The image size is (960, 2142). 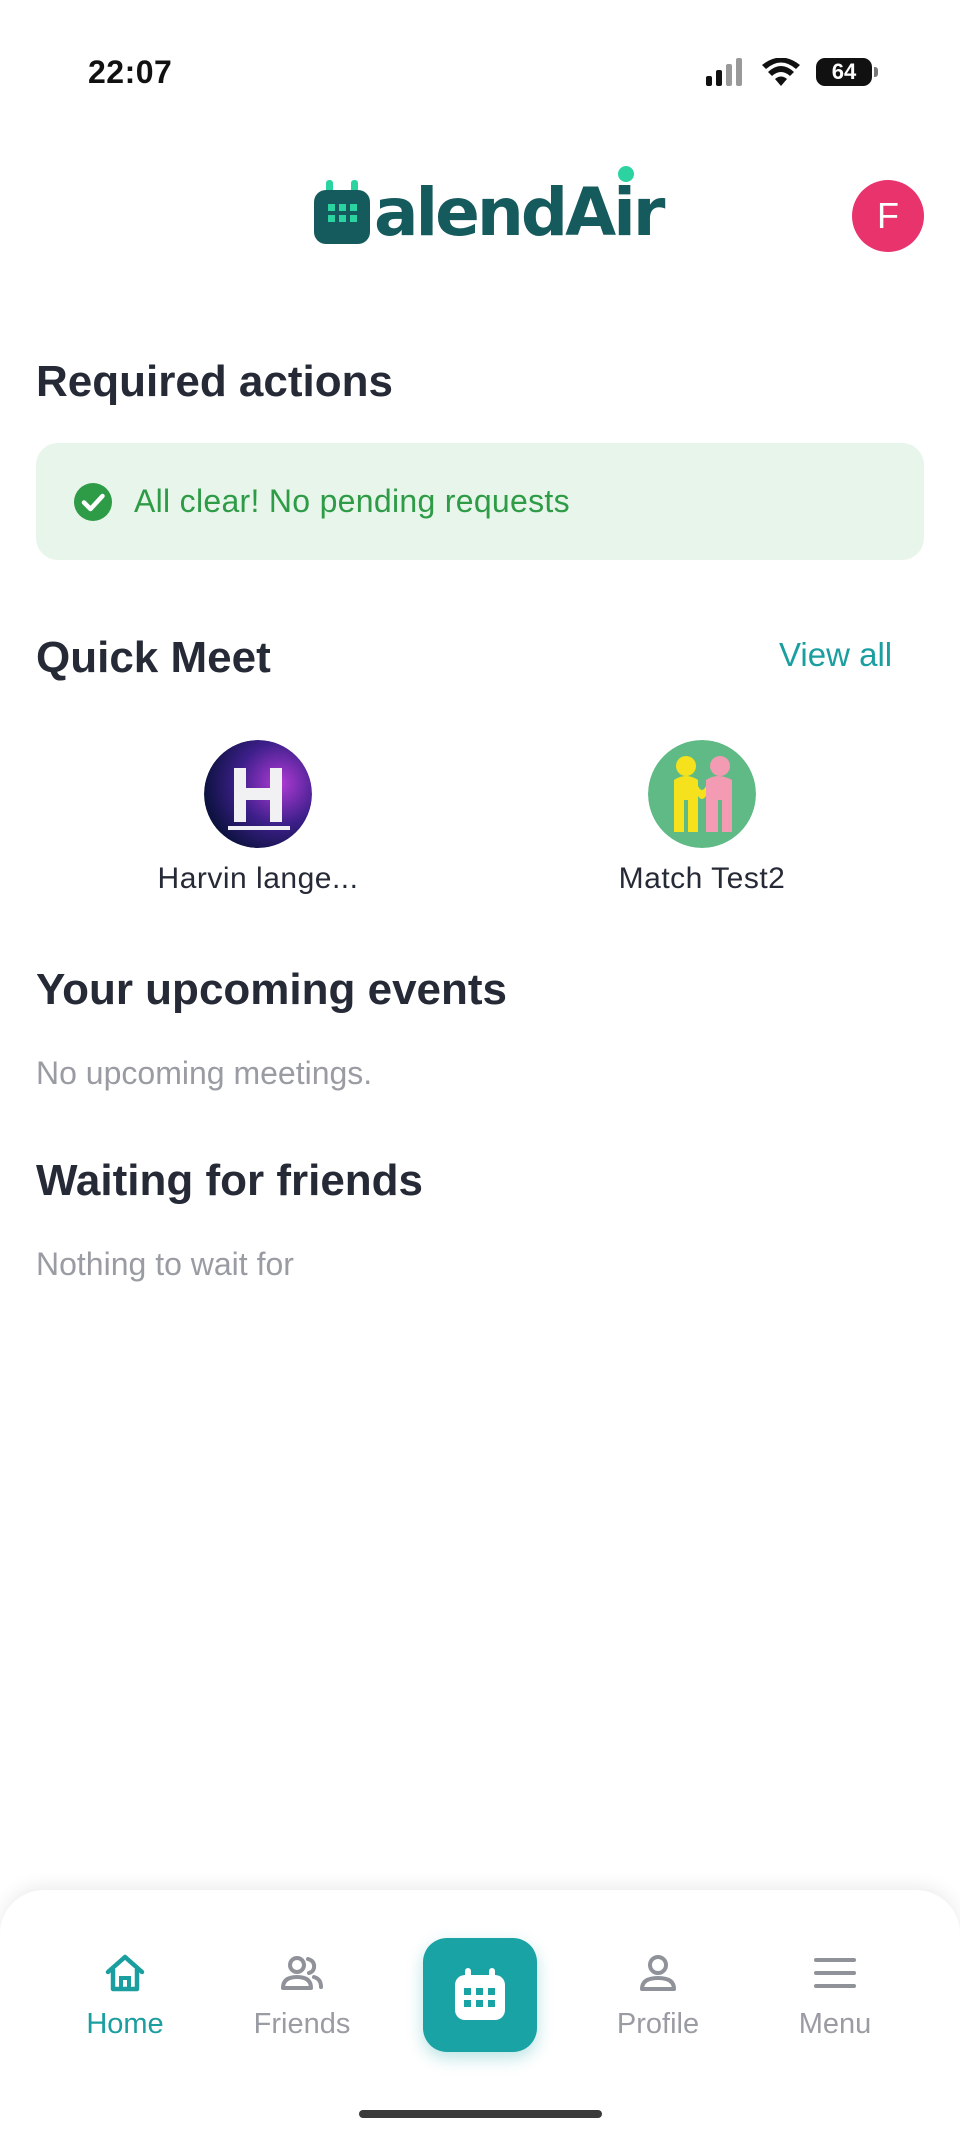 I want to click on bottom-nav: Home Friends Profile Menu, so click(x=480, y=2016).